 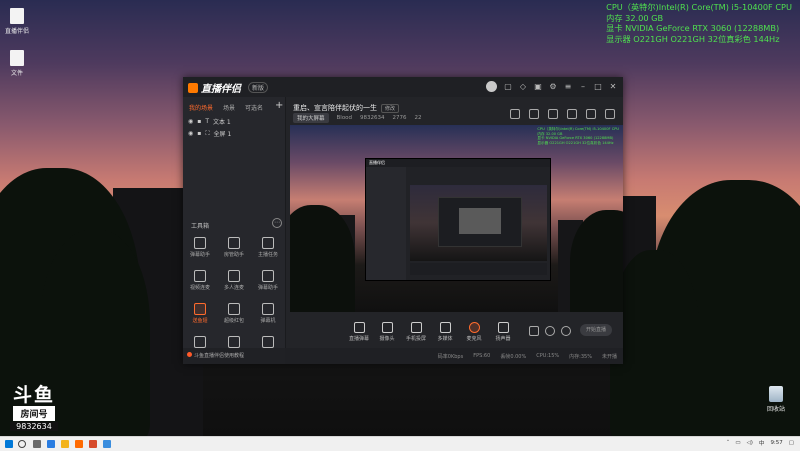 What do you see at coordinates (598, 86) in the screenshot?
I see `maximize-icon: □` at bounding box center [598, 86].